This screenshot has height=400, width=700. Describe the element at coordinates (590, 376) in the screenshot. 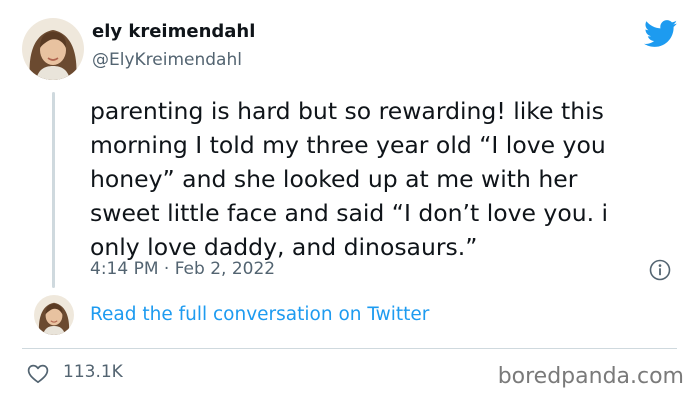

I see `watermark: boredpanda.com` at that location.